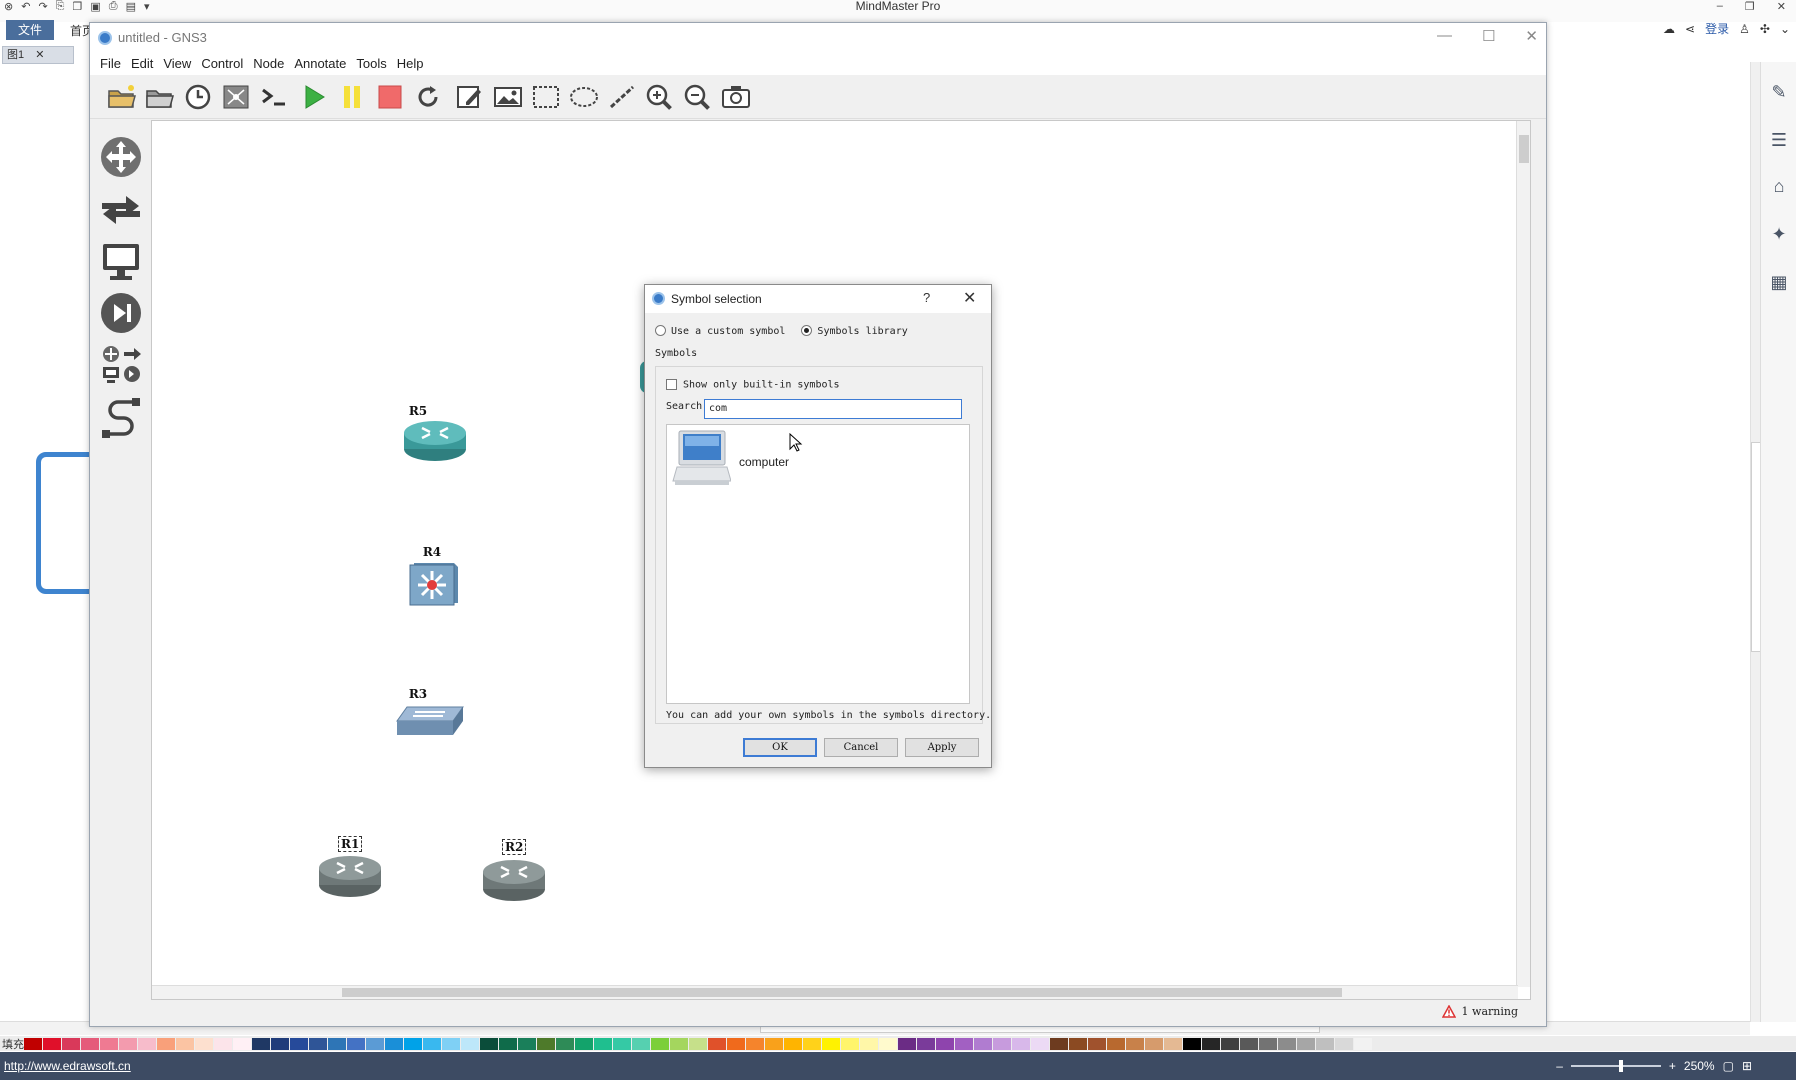  Describe the element at coordinates (1488, 36) in the screenshot. I see `maximize-icon: ☐` at that location.